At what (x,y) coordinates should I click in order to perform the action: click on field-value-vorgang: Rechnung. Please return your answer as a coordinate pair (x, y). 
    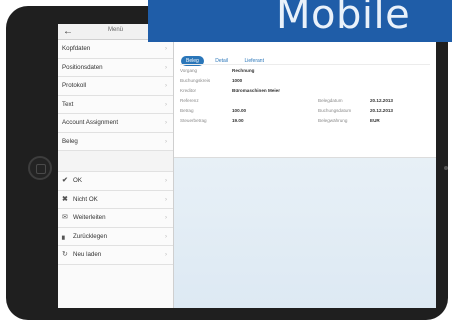
    Looking at the image, I should click on (243, 70).